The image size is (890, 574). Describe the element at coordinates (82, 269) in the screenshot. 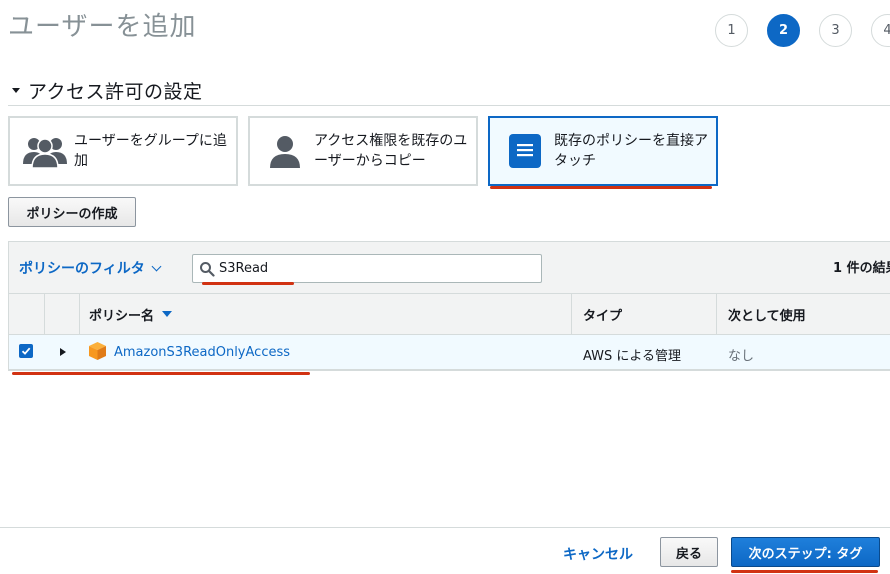

I see `filter-label: ポリシーのフィルタ` at that location.